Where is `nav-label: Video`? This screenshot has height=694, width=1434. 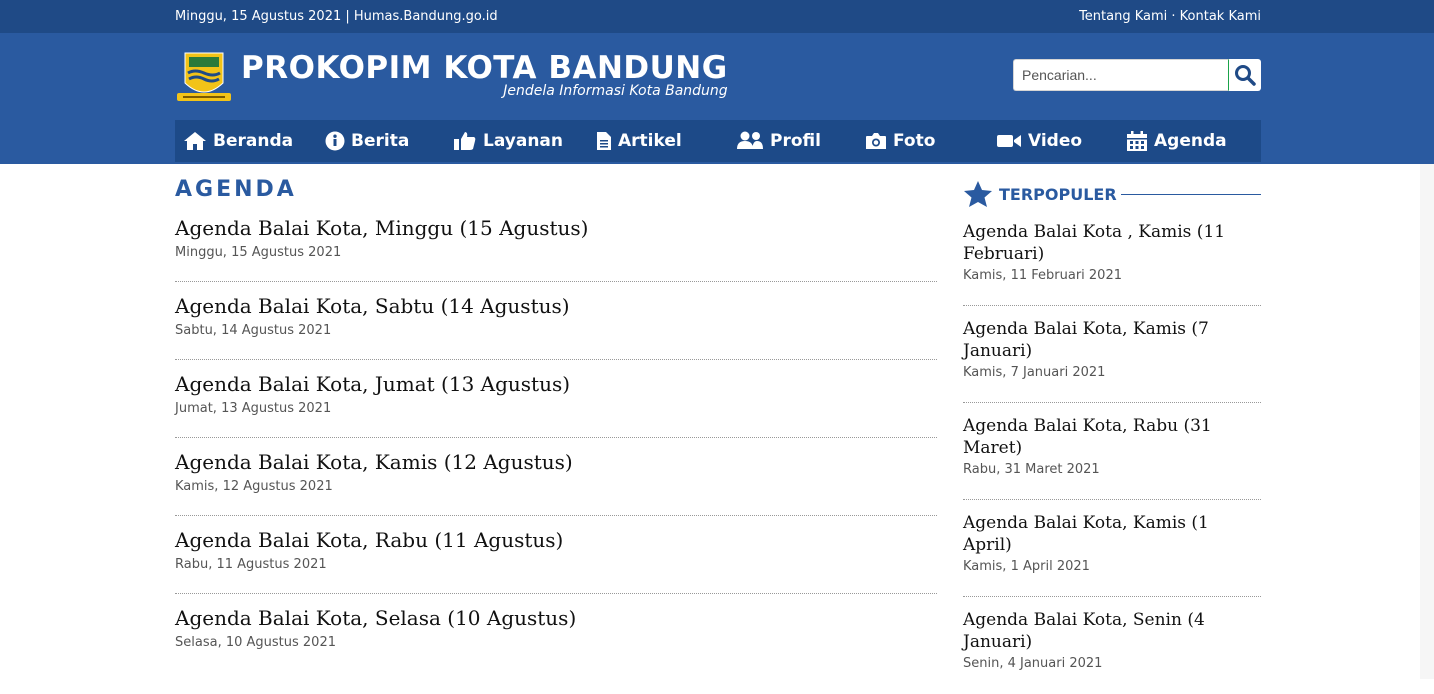
nav-label: Video is located at coordinates (1055, 141).